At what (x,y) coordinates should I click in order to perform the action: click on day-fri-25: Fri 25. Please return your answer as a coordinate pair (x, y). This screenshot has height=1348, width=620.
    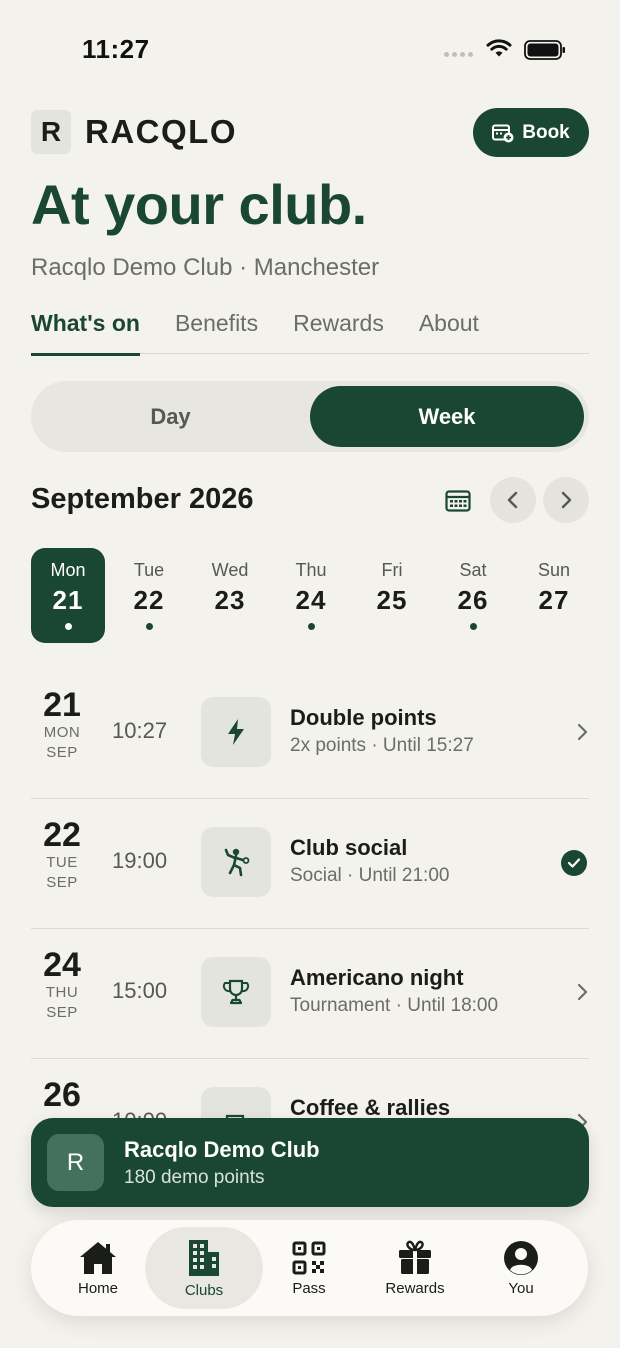
    Looking at the image, I should click on (392, 595).